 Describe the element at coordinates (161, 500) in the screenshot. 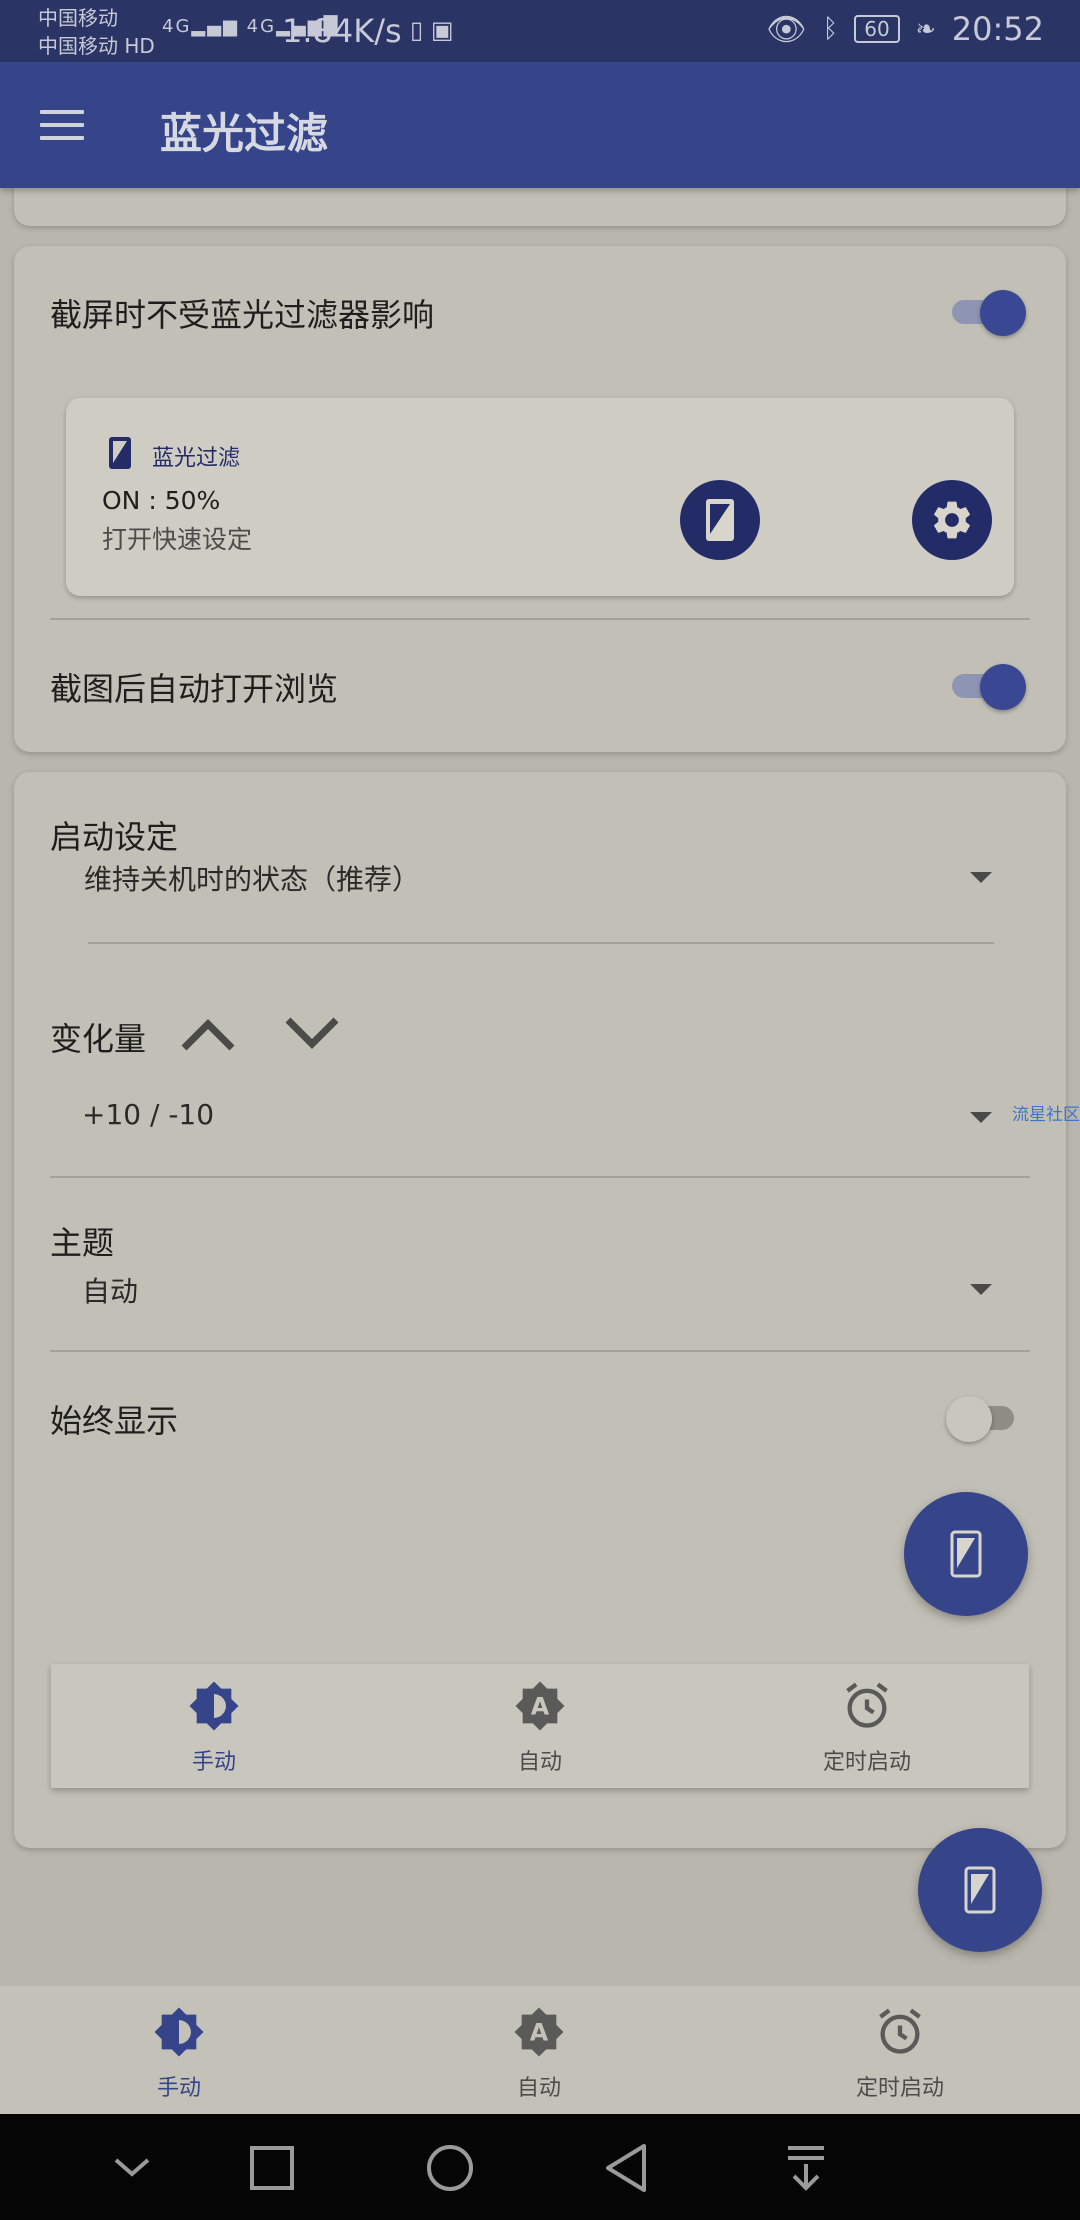

I see `notification-status: ON : 50%` at that location.